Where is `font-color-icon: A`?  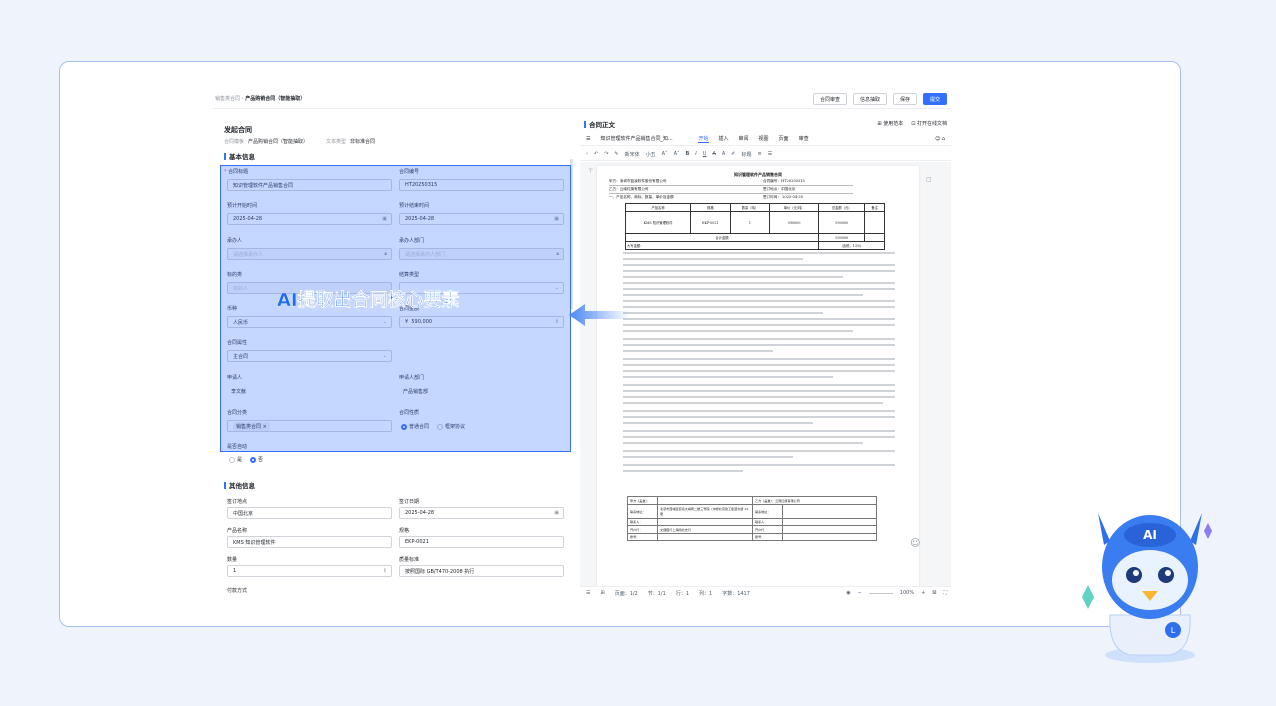 font-color-icon: A is located at coordinates (723, 154).